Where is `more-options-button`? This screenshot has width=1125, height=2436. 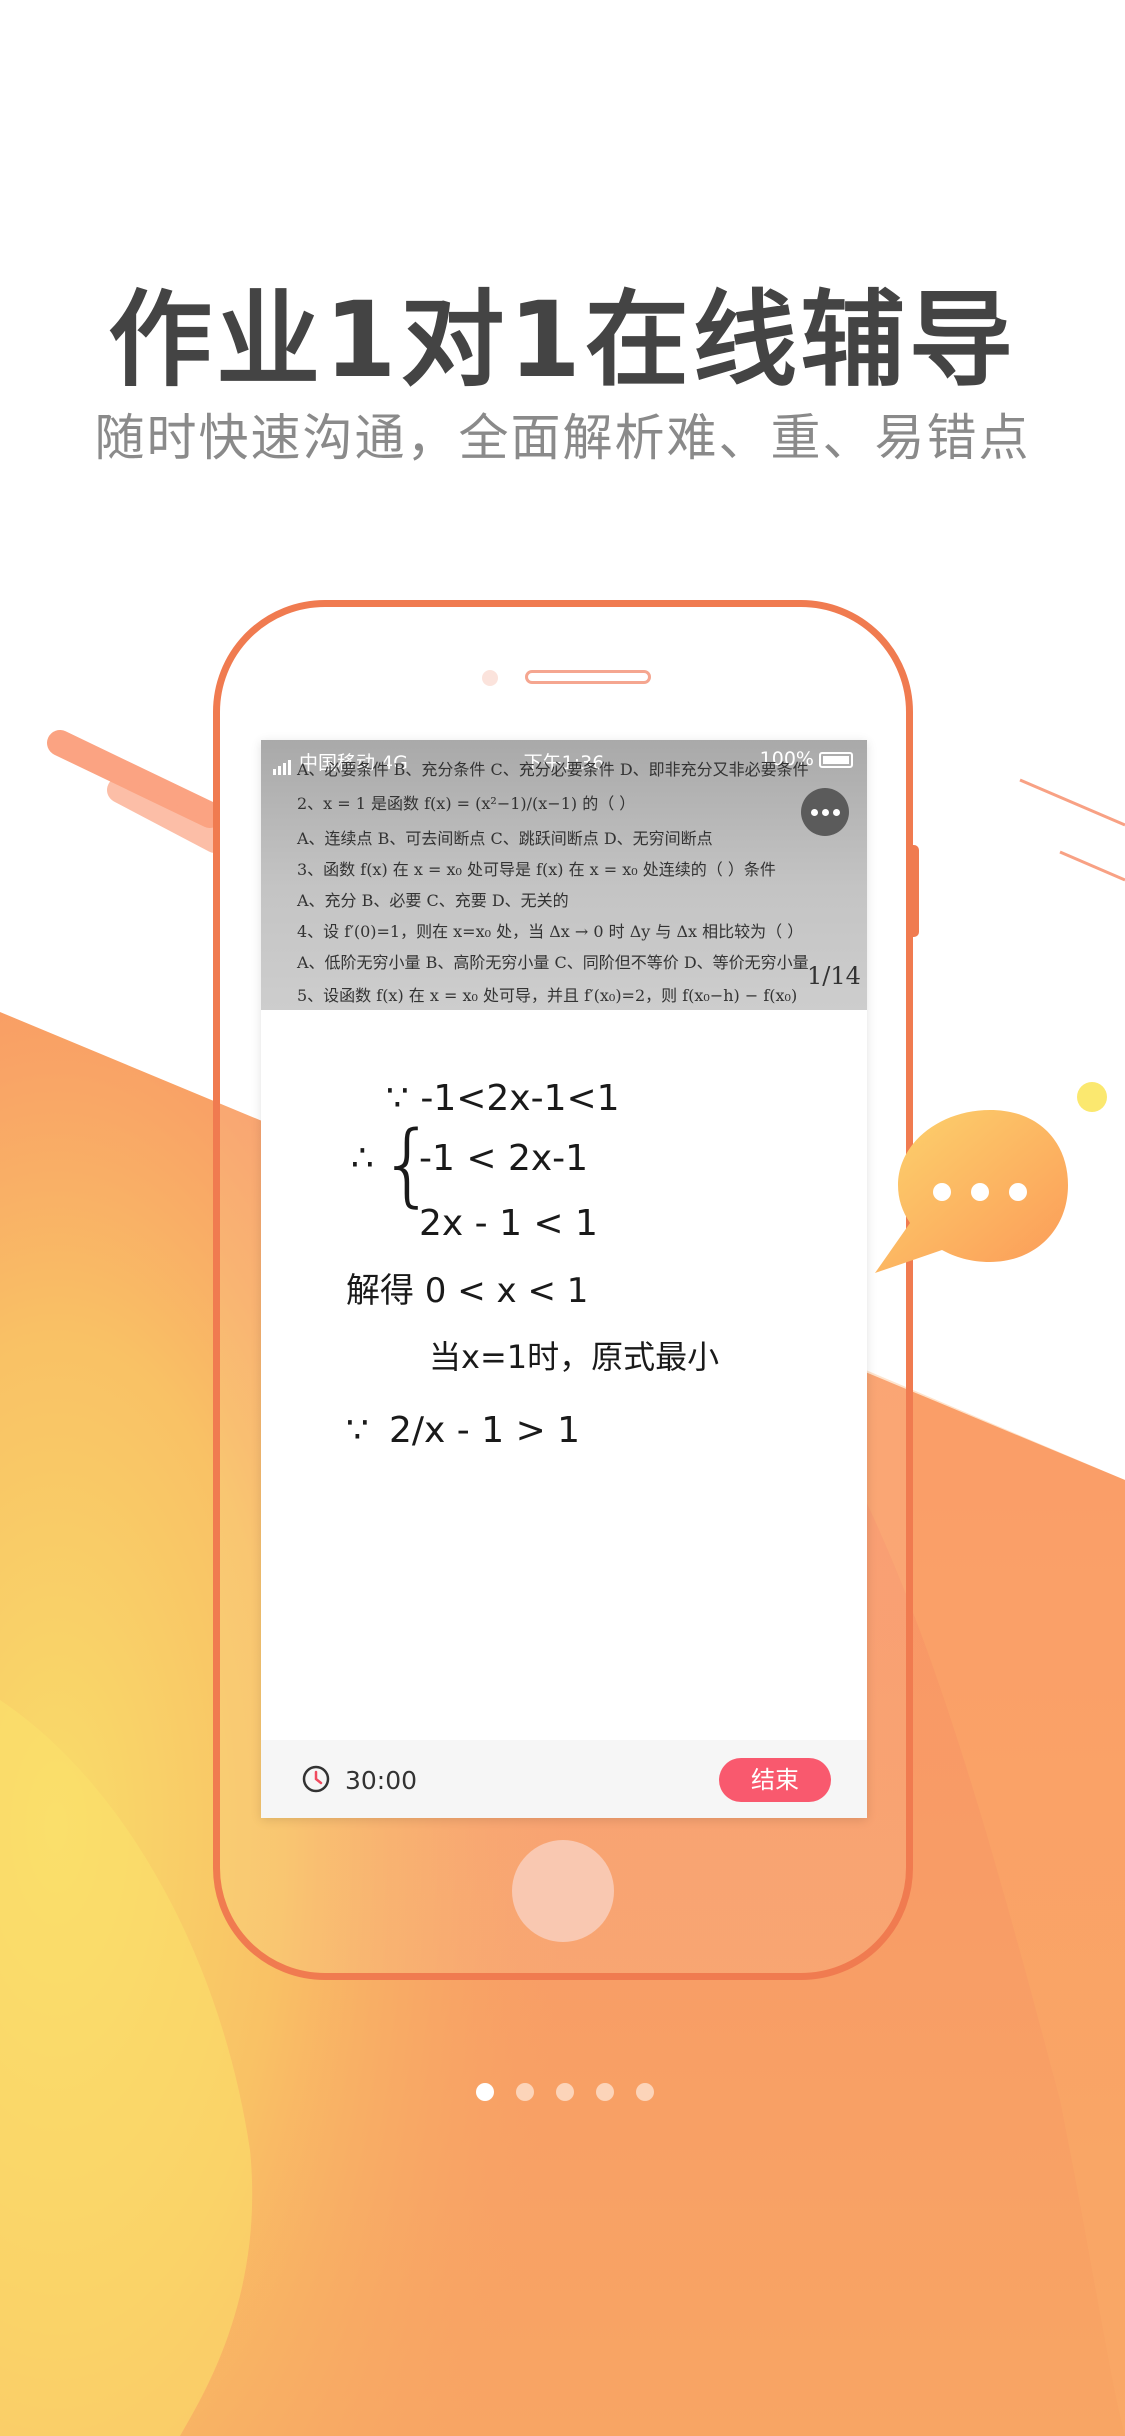
more-options-button is located at coordinates (825, 812).